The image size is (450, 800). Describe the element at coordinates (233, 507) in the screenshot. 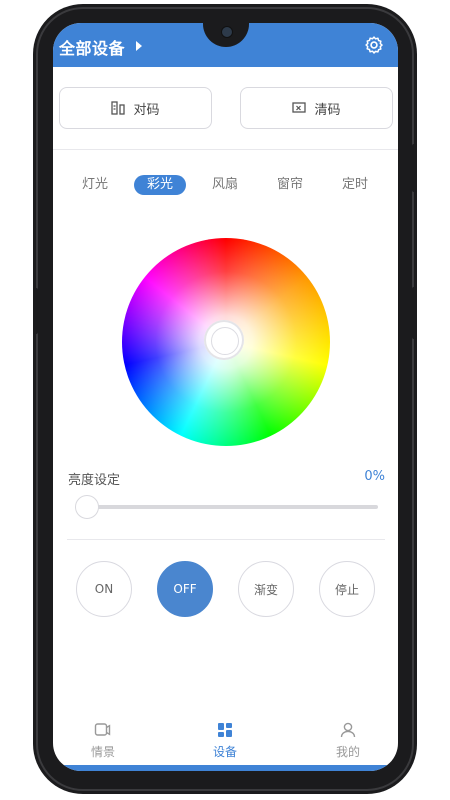

I see `brightness-slider-track` at that location.